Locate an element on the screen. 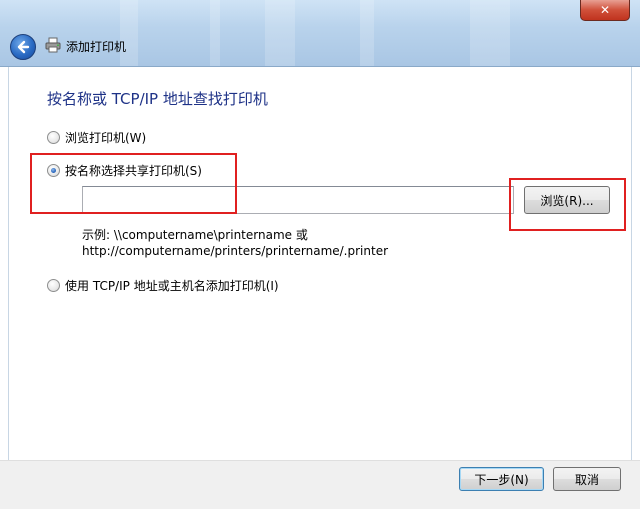 This screenshot has width=640, height=509. highlight-box-browse is located at coordinates (567, 204).